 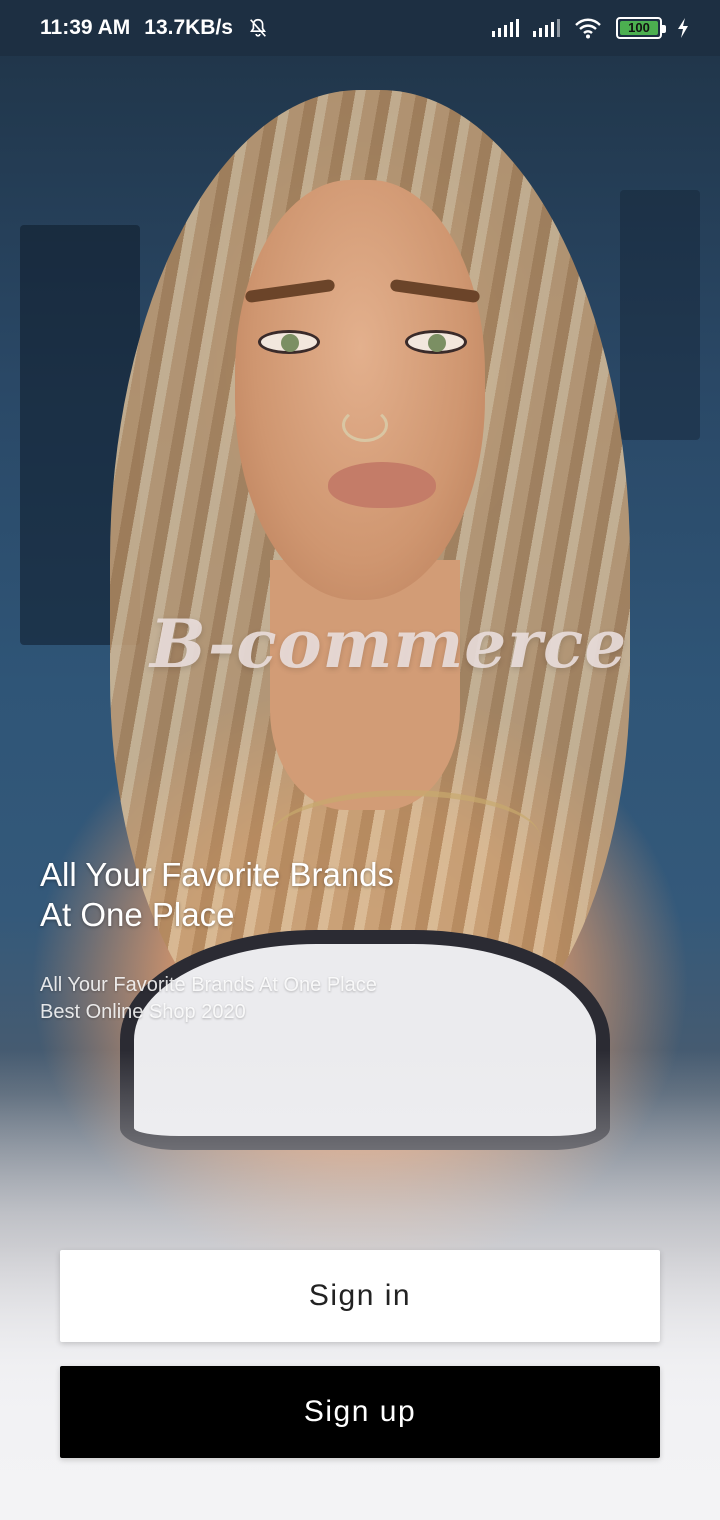 What do you see at coordinates (360, 1412) in the screenshot?
I see `sign-up-button: Sign up` at bounding box center [360, 1412].